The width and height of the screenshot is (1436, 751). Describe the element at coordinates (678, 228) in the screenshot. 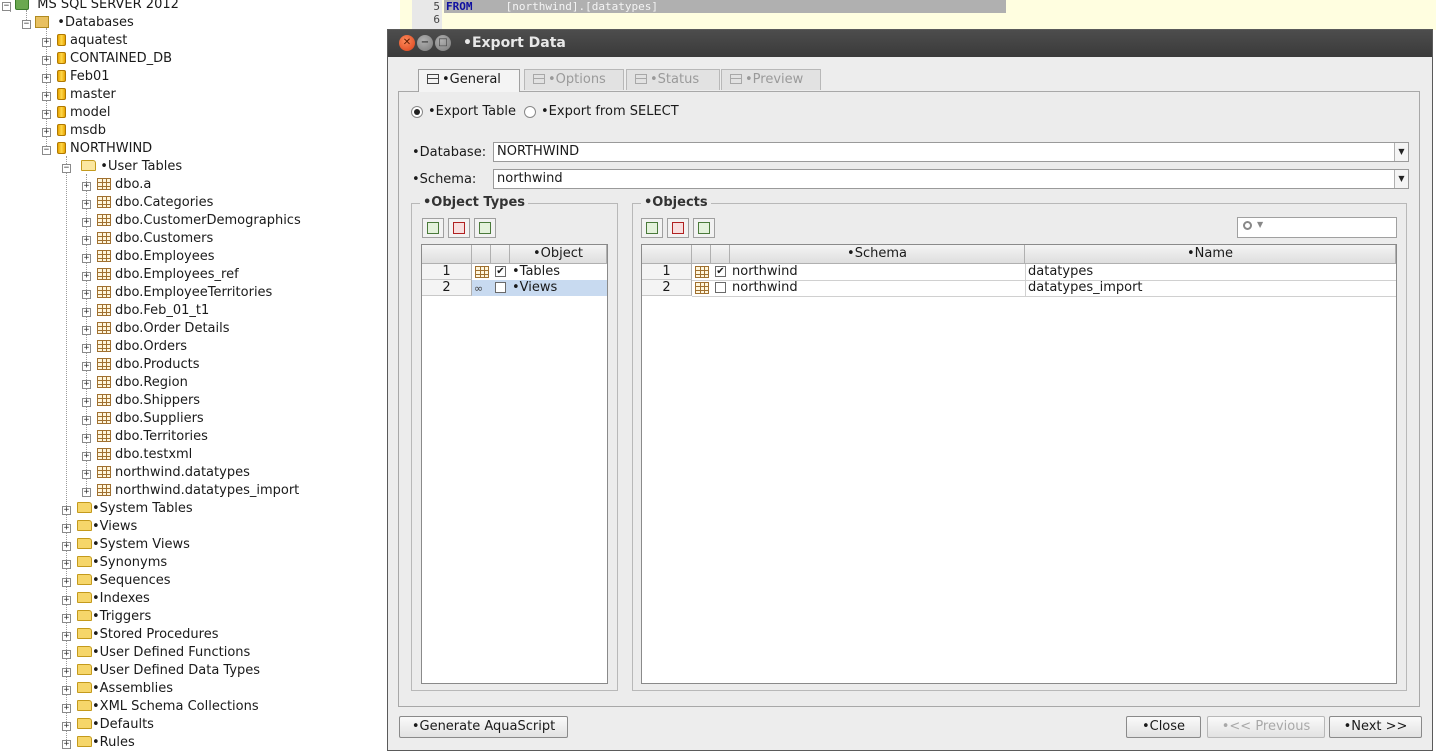

I see `uncheck-all-button` at that location.